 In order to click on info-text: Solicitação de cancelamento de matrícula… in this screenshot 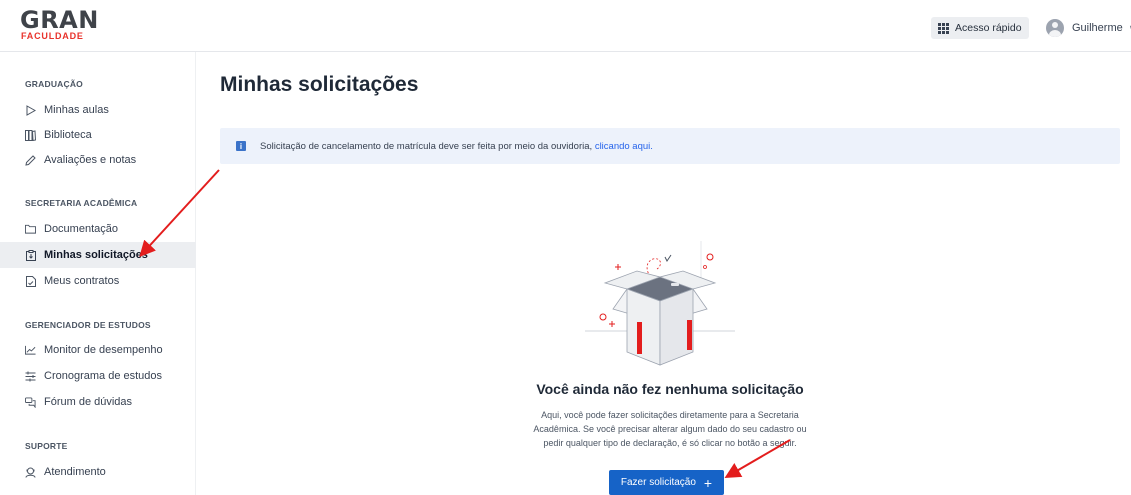, I will do `click(456, 146)`.